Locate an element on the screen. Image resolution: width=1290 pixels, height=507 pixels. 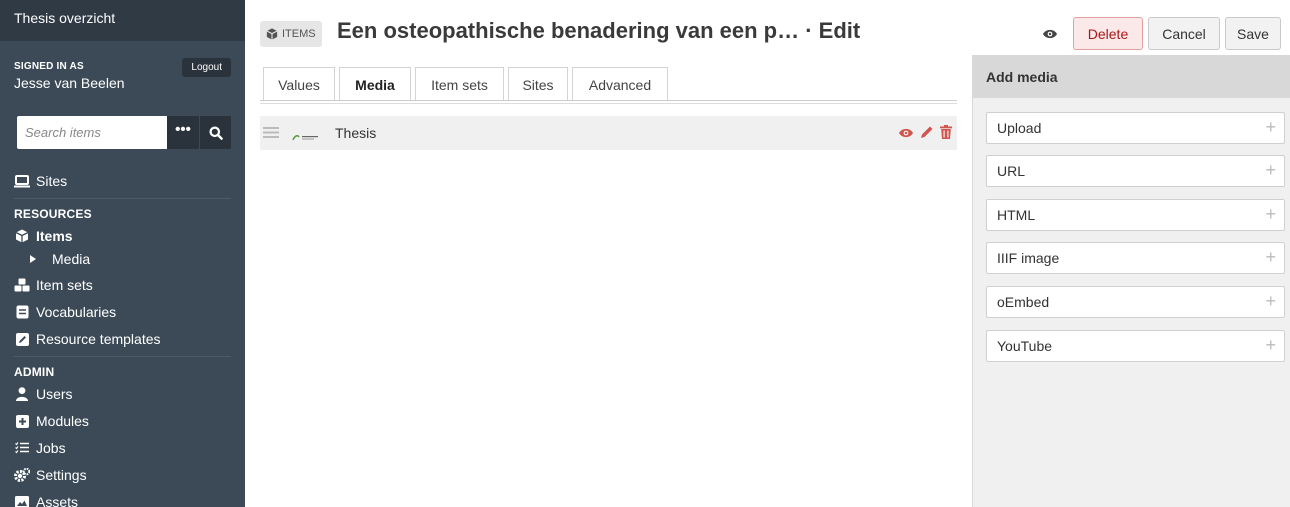
image-icon is located at coordinates (22, 501).